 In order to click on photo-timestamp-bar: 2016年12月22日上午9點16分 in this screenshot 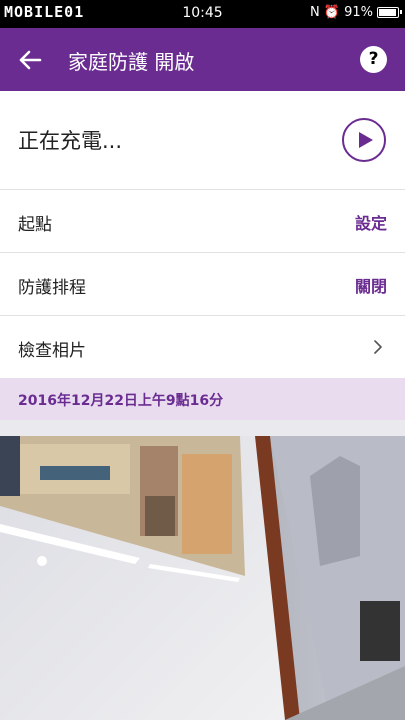, I will do `click(202, 399)`.